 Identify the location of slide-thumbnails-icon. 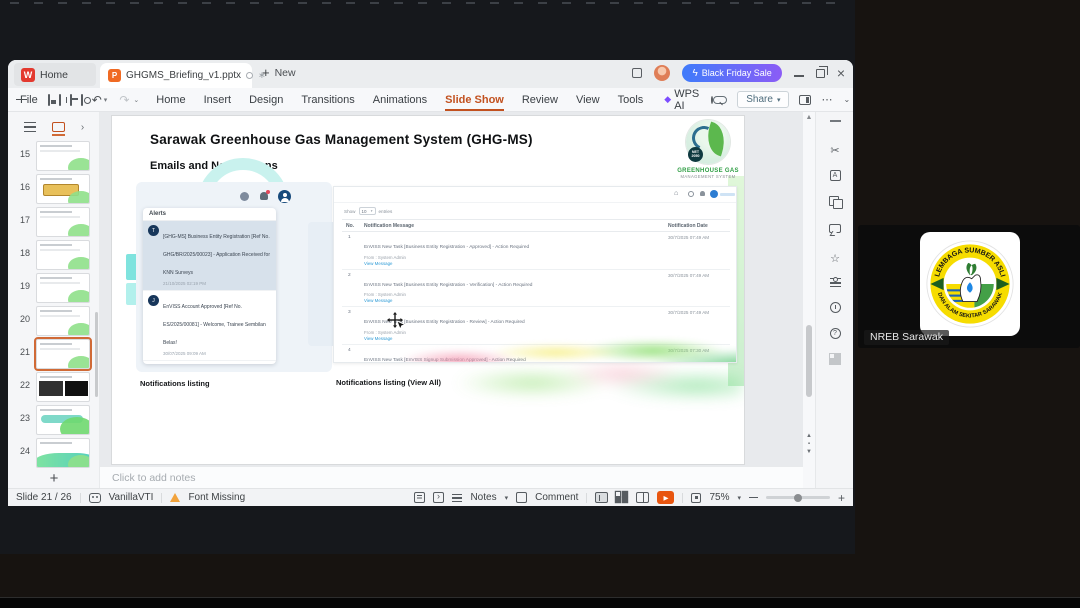
(58, 129).